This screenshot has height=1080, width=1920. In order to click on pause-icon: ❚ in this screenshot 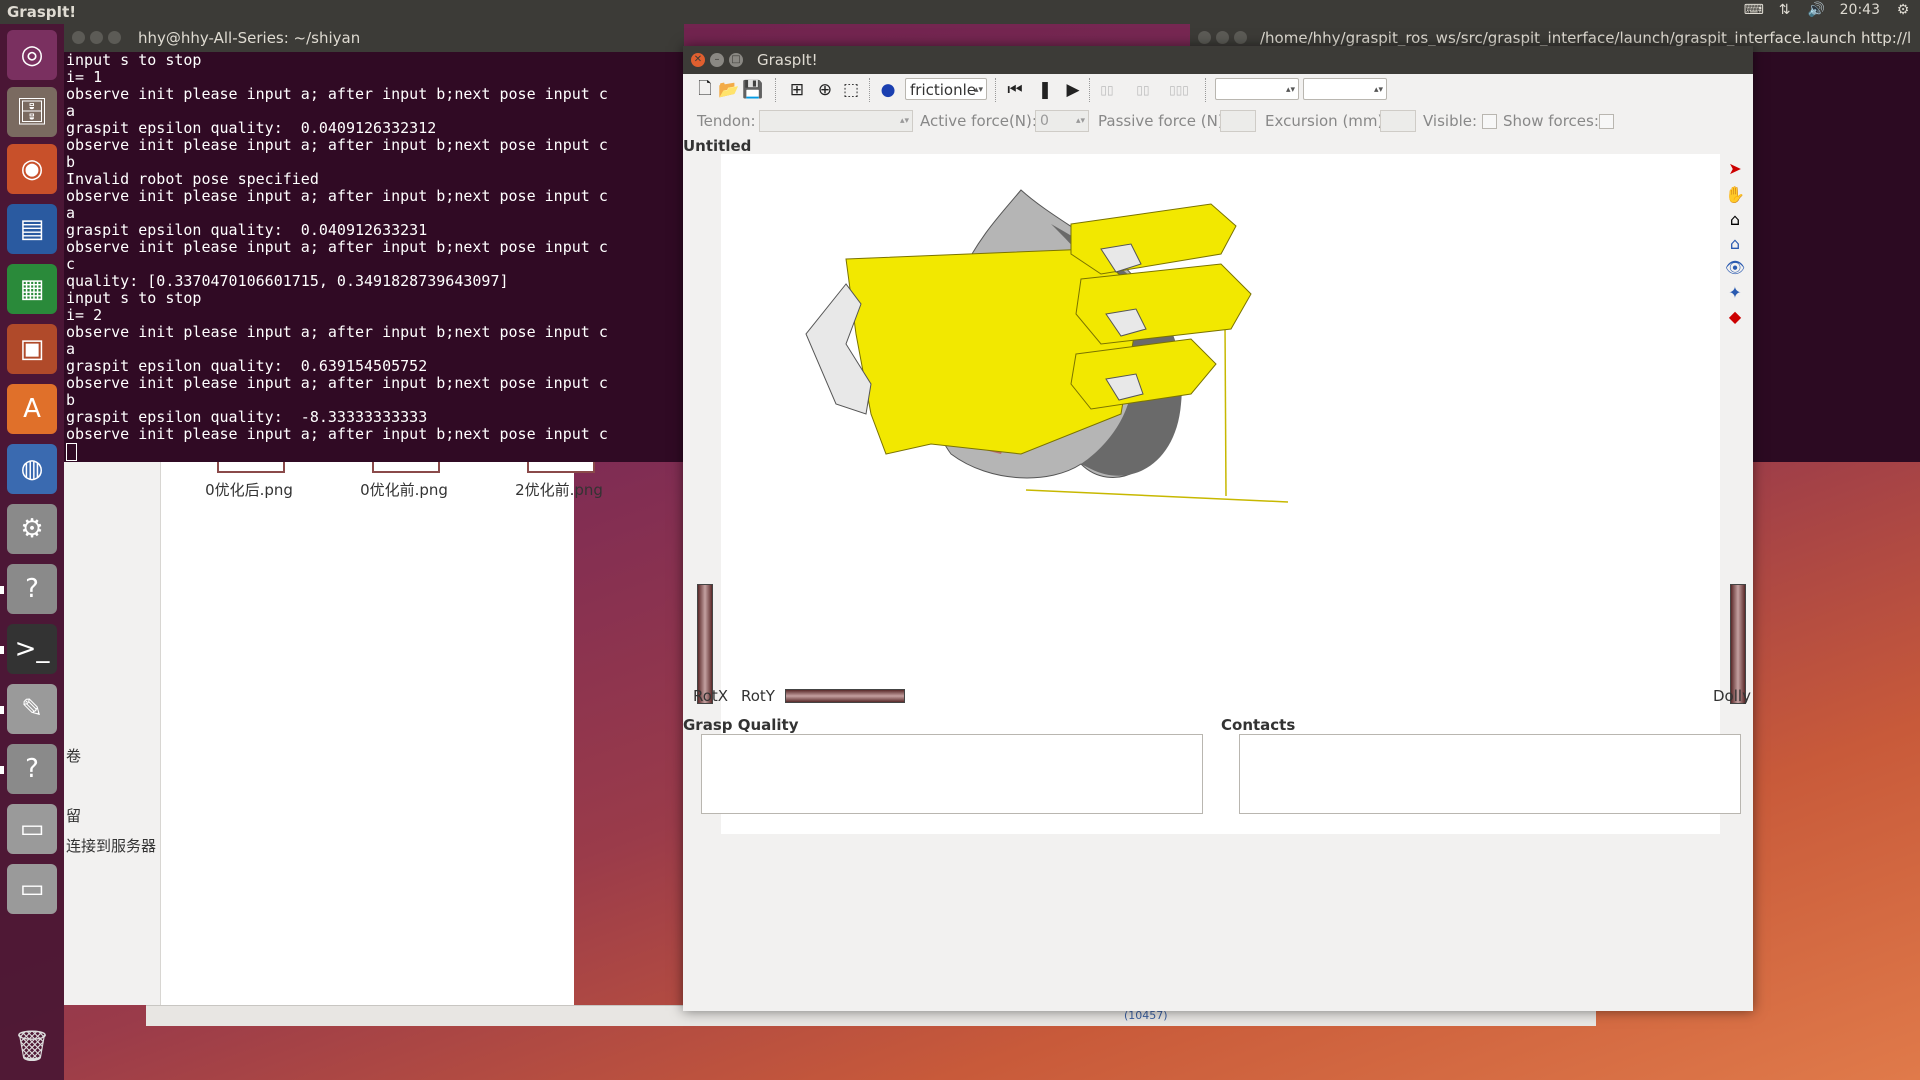, I will do `click(1045, 90)`.